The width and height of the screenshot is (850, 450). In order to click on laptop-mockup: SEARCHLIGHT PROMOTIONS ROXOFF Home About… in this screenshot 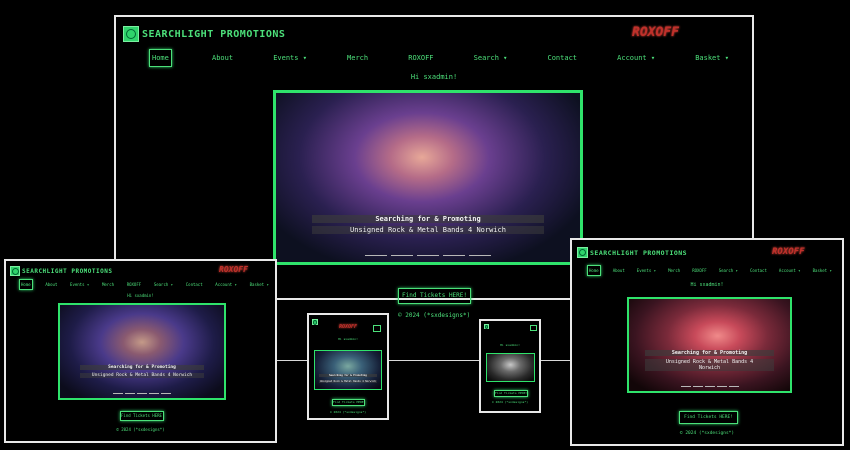, I will do `click(140, 351)`.